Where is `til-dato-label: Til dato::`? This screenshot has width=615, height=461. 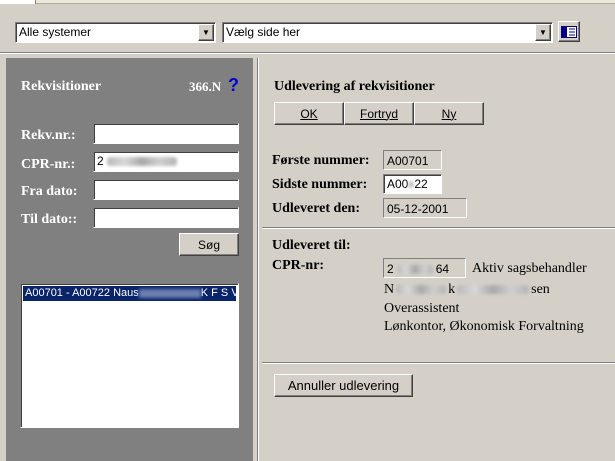 til-dato-label: Til dato:: is located at coordinates (49, 219).